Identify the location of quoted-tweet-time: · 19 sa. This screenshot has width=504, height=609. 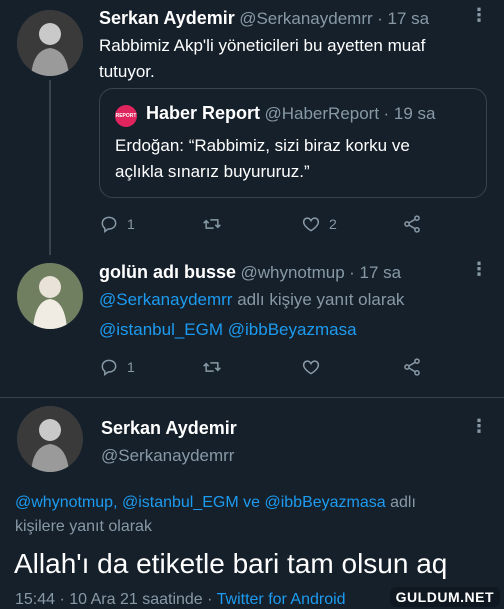
(409, 113).